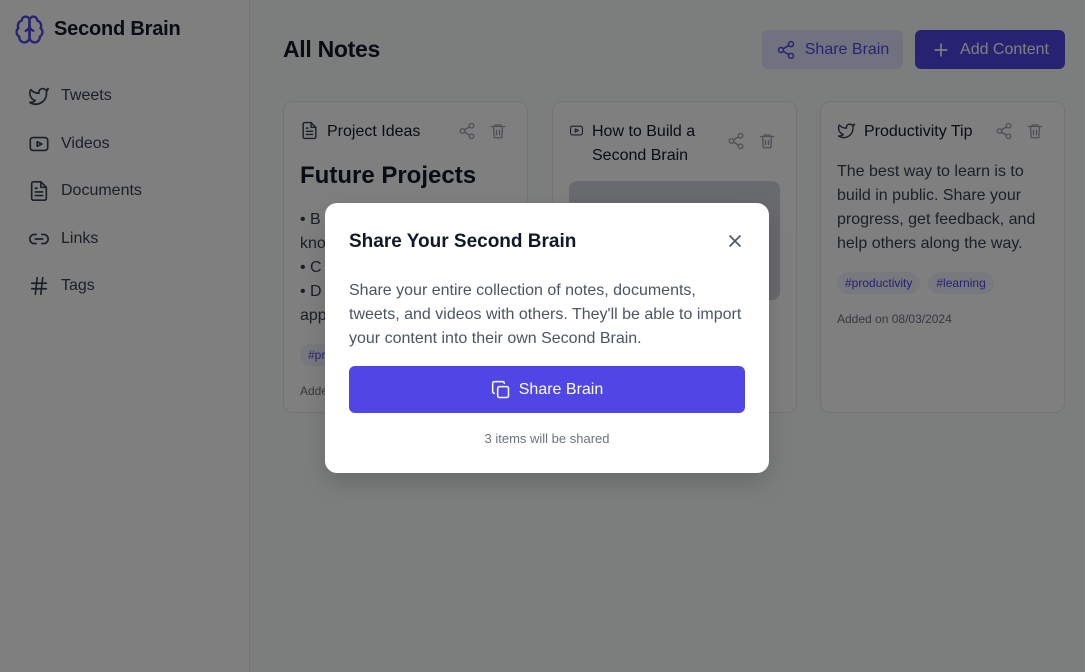 This screenshot has width=1085, height=672. Describe the element at coordinates (735, 241) in the screenshot. I see `close-icon` at that location.